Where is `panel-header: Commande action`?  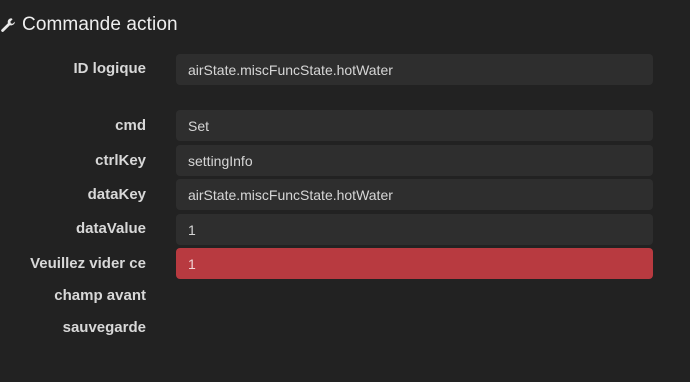 panel-header: Commande action is located at coordinates (89, 25).